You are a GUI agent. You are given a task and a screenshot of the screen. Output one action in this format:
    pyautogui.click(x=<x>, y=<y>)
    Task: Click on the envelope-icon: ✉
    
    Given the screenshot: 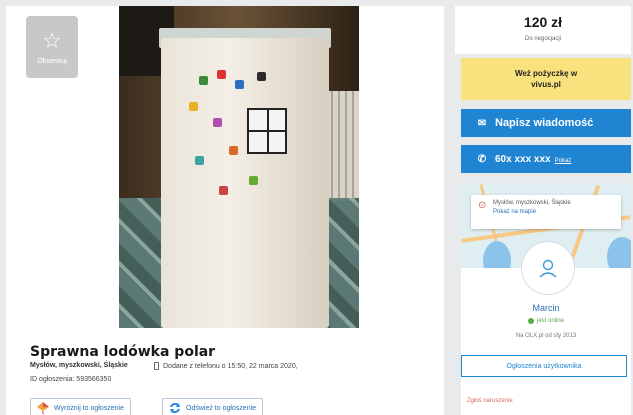 What is the action you would take?
    pyautogui.click(x=482, y=123)
    